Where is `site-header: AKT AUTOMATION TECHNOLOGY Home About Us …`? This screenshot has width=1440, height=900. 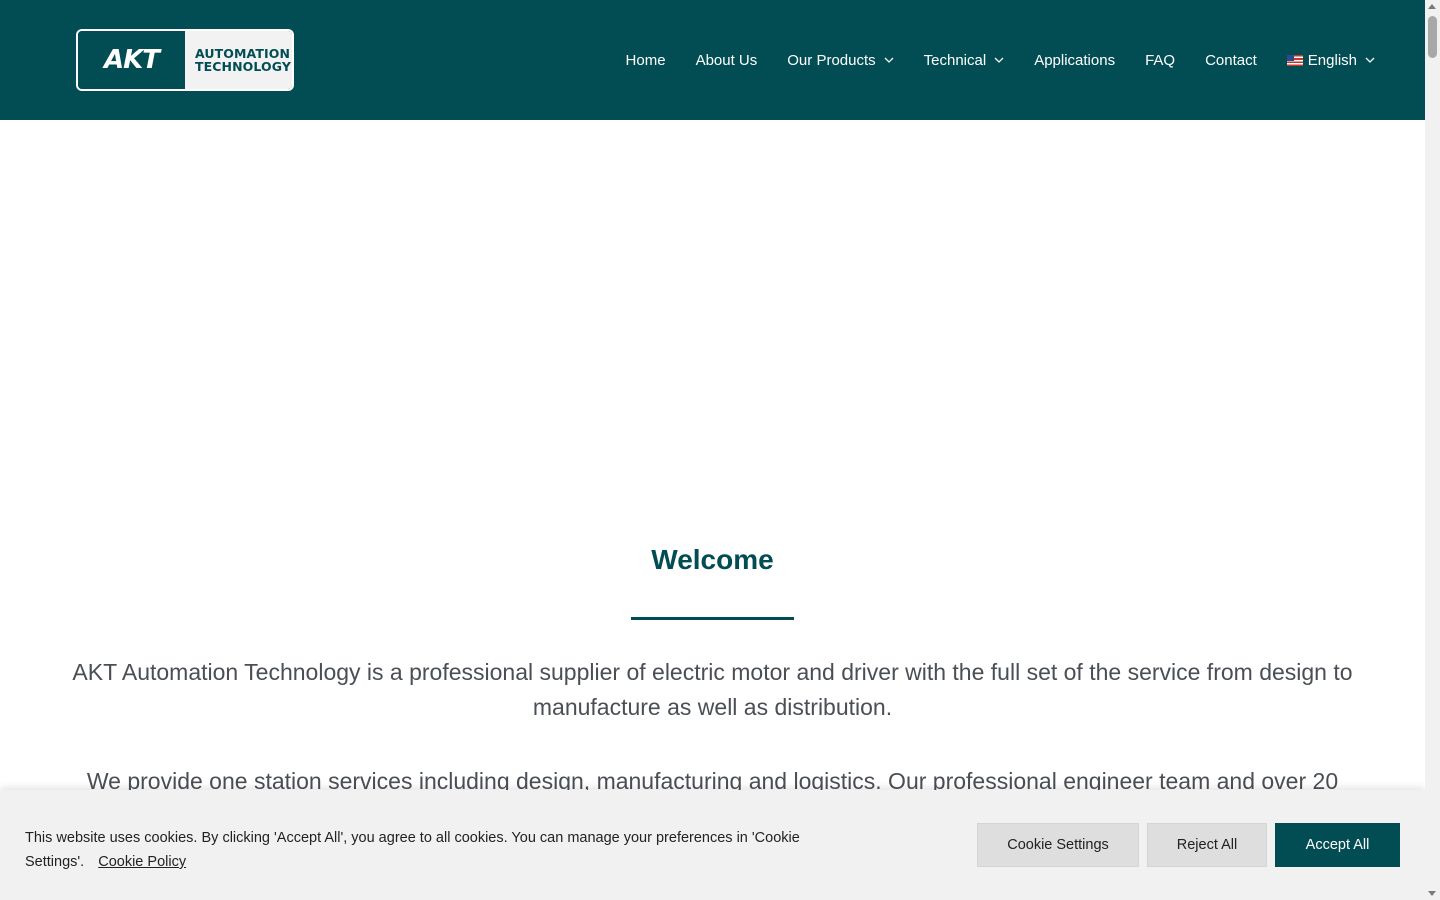
site-header: AKT AUTOMATION TECHNOLOGY Home About Us … is located at coordinates (712, 60).